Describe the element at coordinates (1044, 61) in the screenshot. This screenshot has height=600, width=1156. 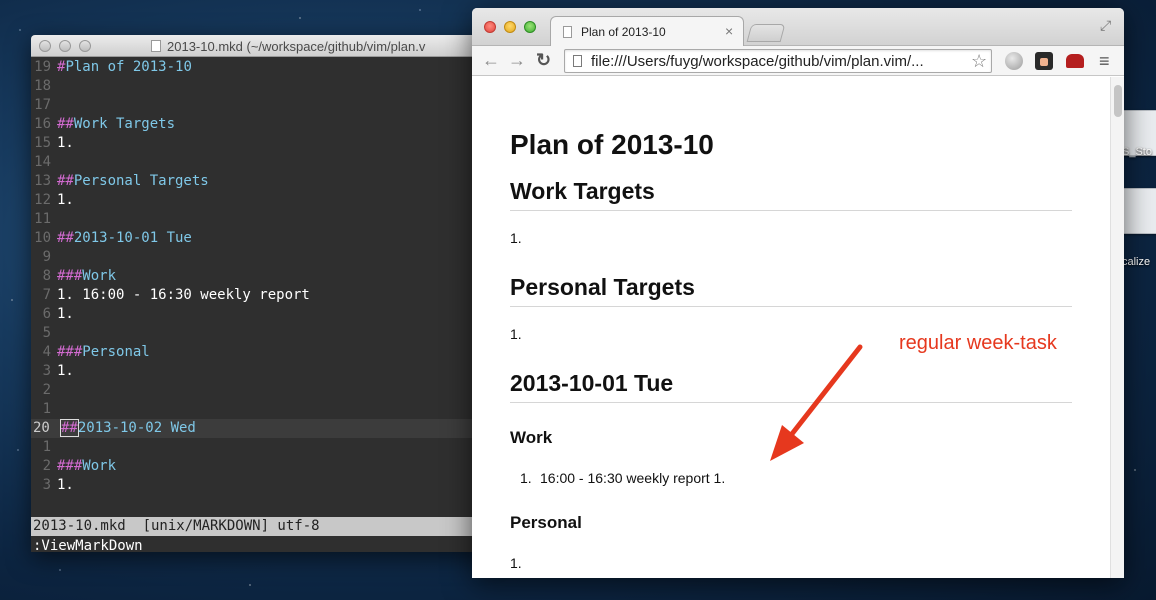
I see `cat-extension-icon` at that location.